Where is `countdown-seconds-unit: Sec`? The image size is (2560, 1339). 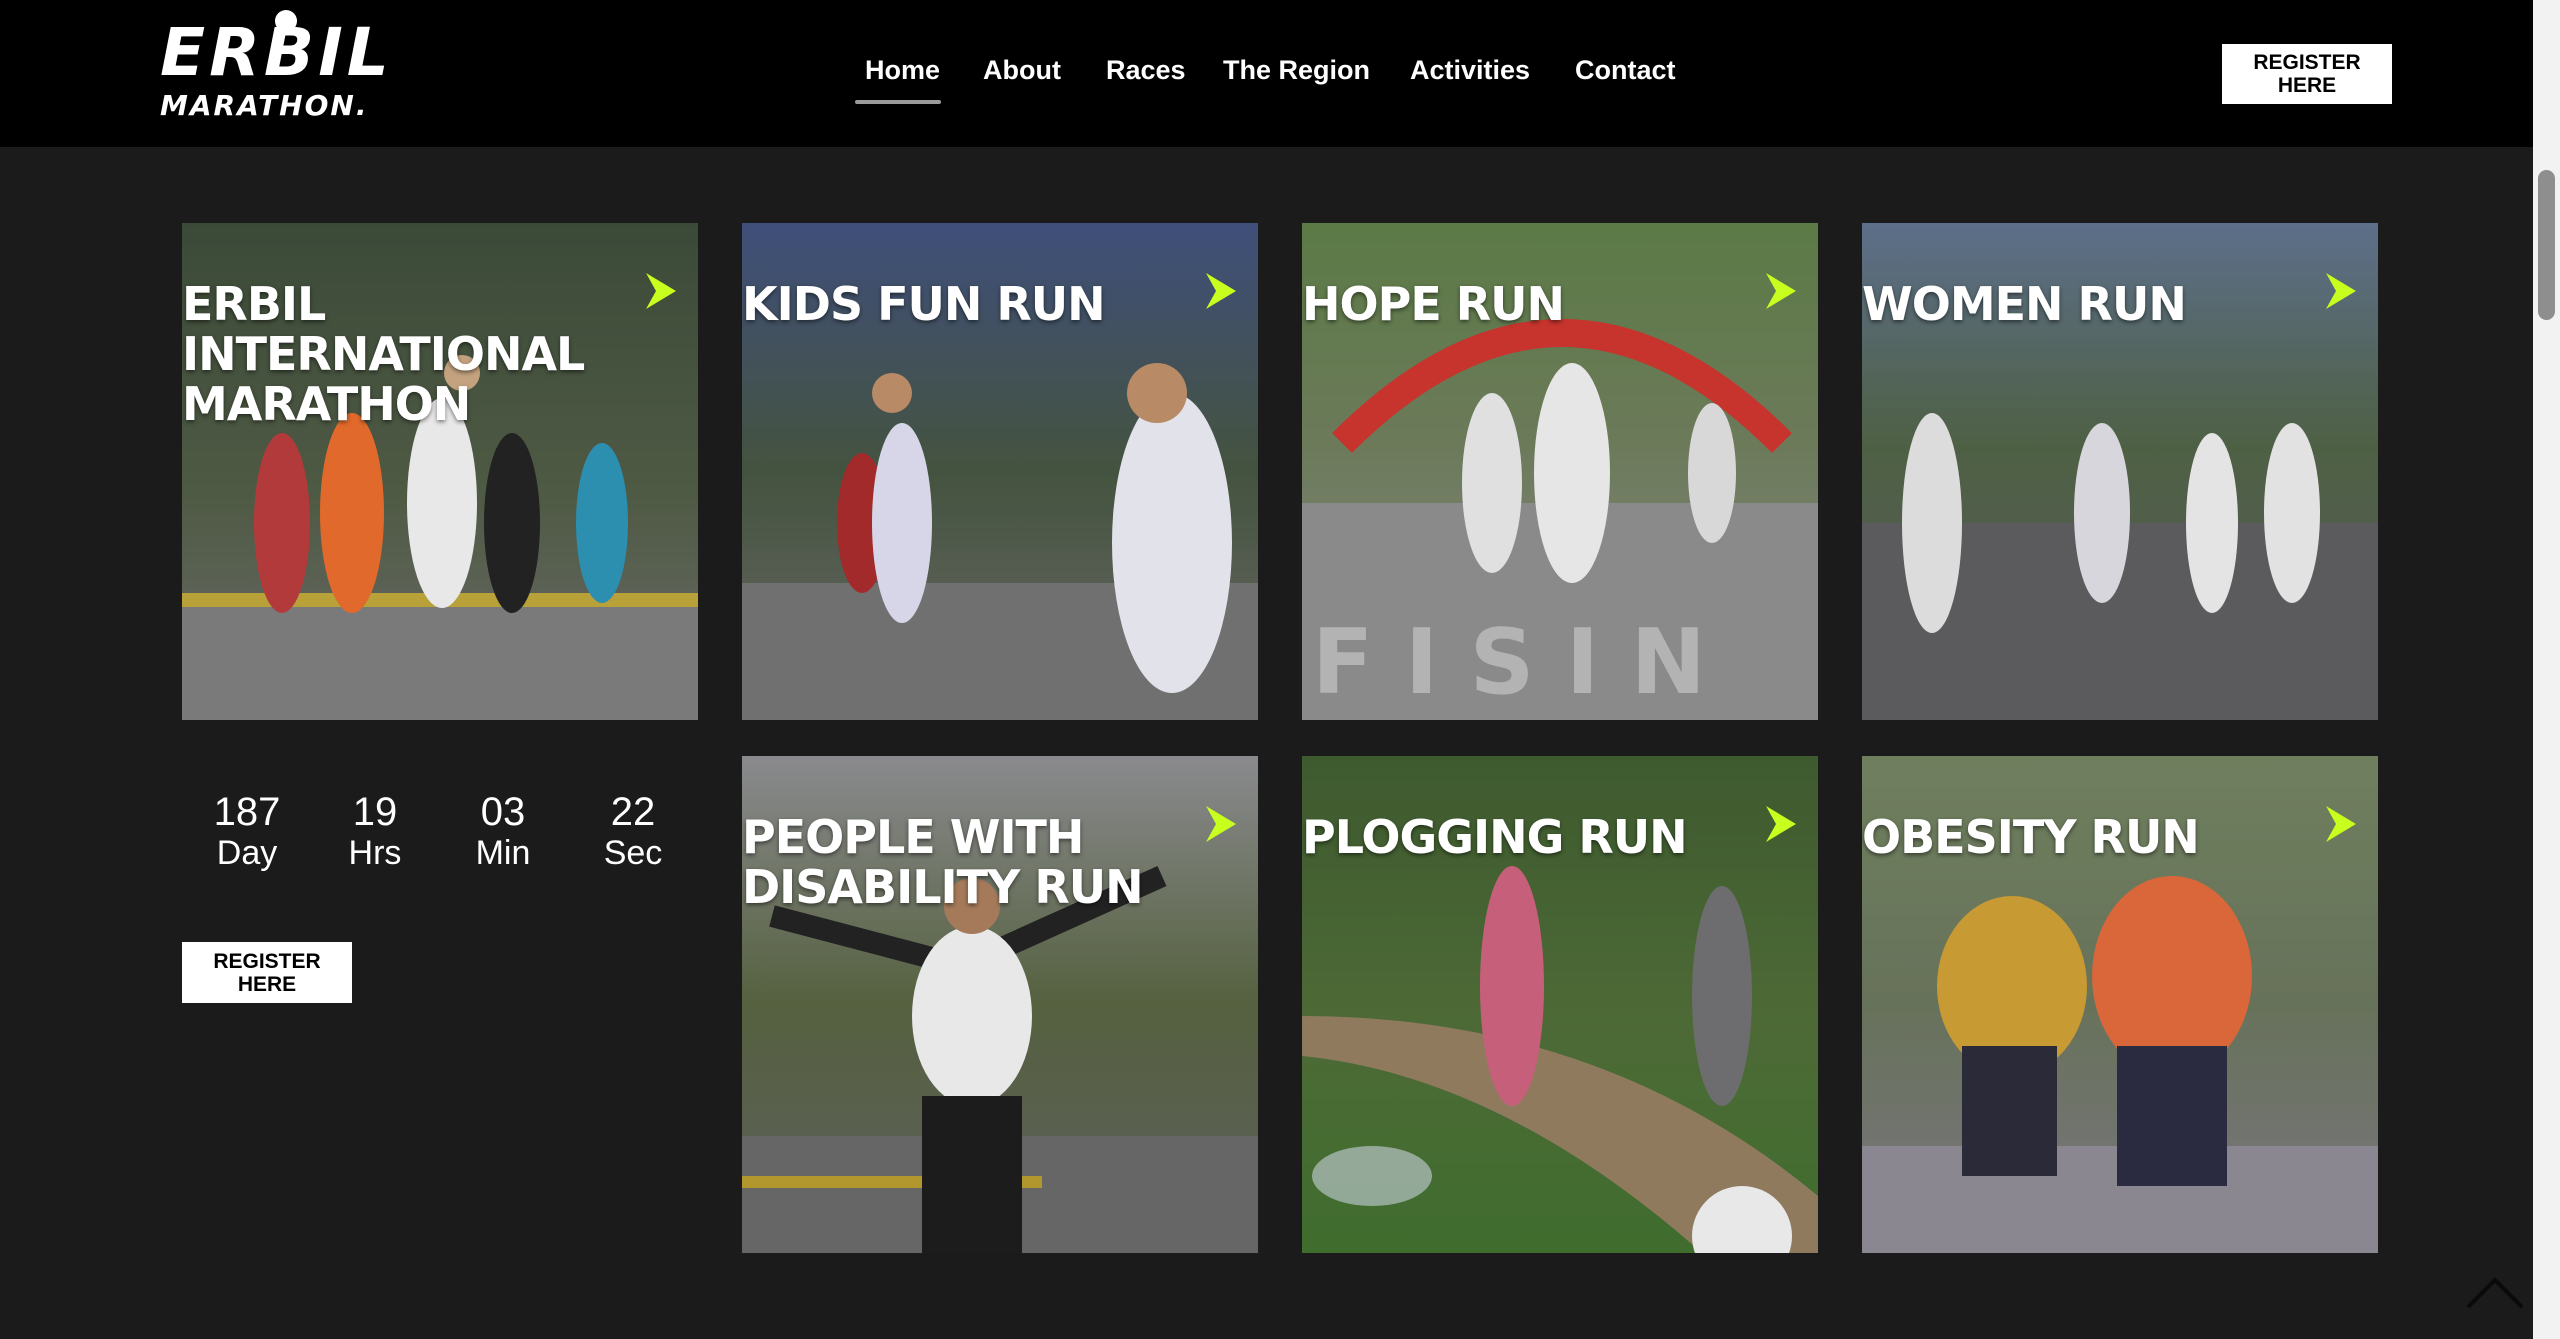
countdown-seconds-unit: Sec is located at coordinates (633, 853).